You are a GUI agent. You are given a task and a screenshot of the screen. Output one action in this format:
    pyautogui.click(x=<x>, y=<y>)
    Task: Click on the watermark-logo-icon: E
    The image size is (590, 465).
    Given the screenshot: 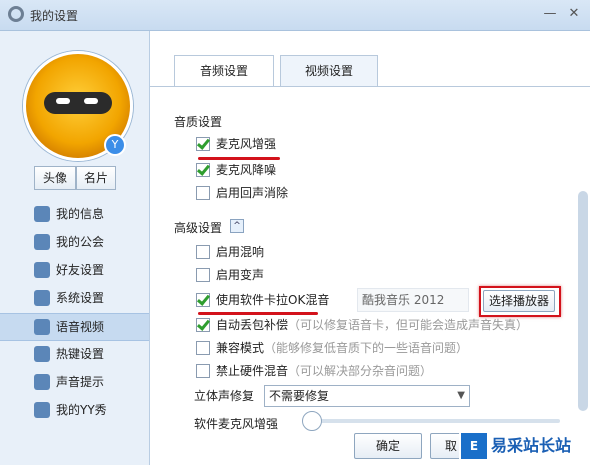 What is the action you would take?
    pyautogui.click(x=474, y=446)
    